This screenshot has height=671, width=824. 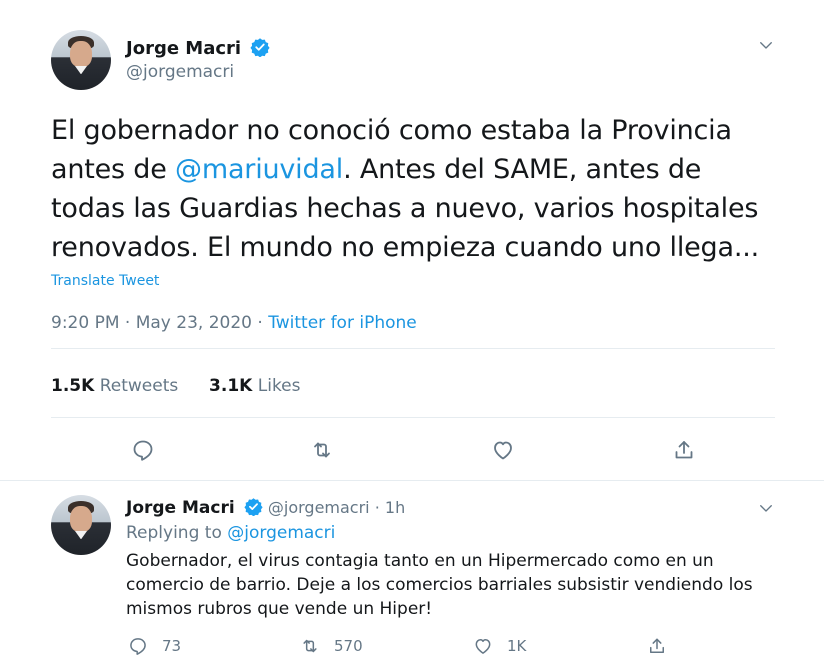 I want to click on like-count: 1K, so click(x=517, y=646).